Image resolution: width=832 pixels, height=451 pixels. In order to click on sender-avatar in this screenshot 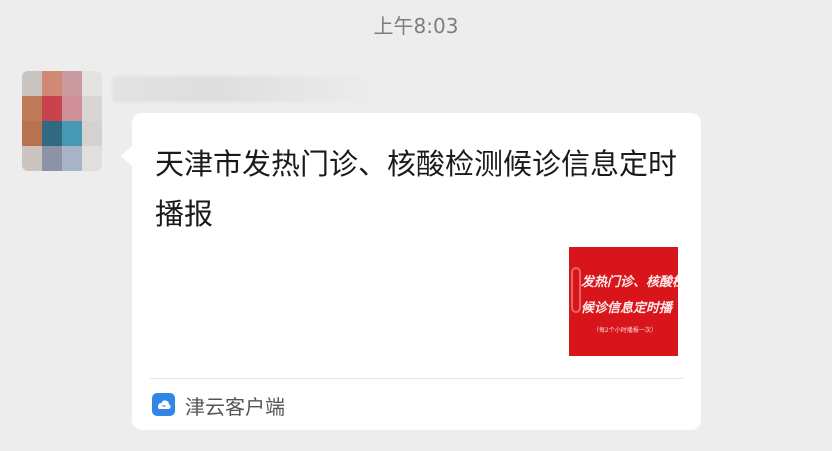, I will do `click(62, 121)`.